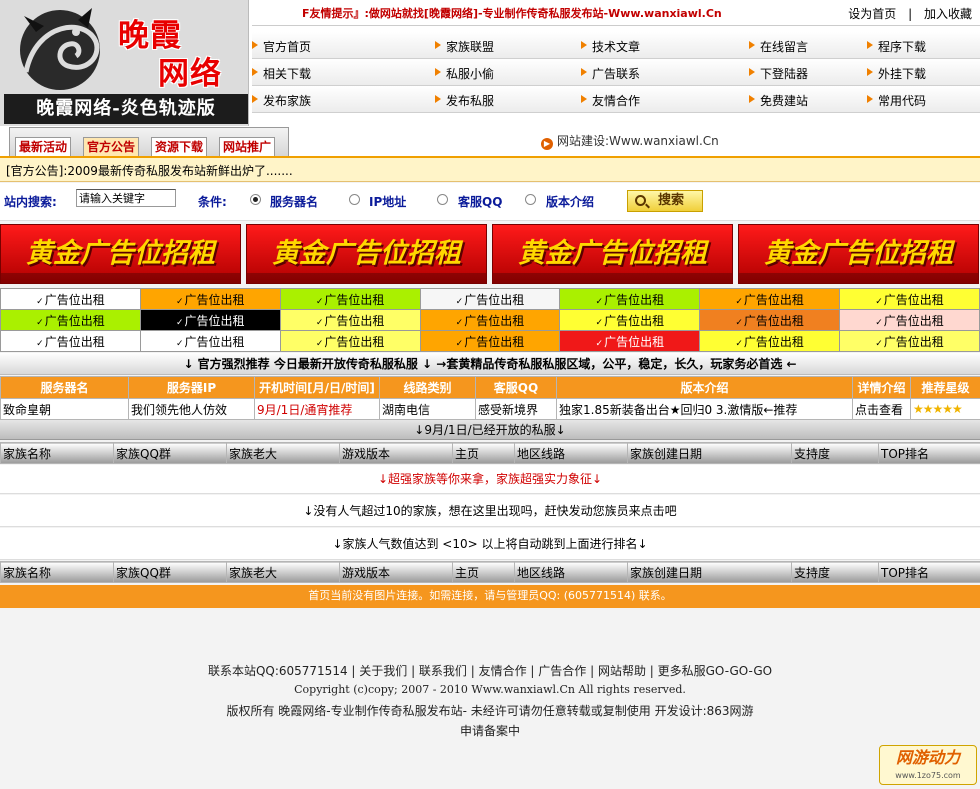 The height and width of the screenshot is (789, 980). What do you see at coordinates (704, 409) in the screenshot?
I see `version-intro: 独家1.85新装备出台★回归0 3.激情版←推荐` at bounding box center [704, 409].